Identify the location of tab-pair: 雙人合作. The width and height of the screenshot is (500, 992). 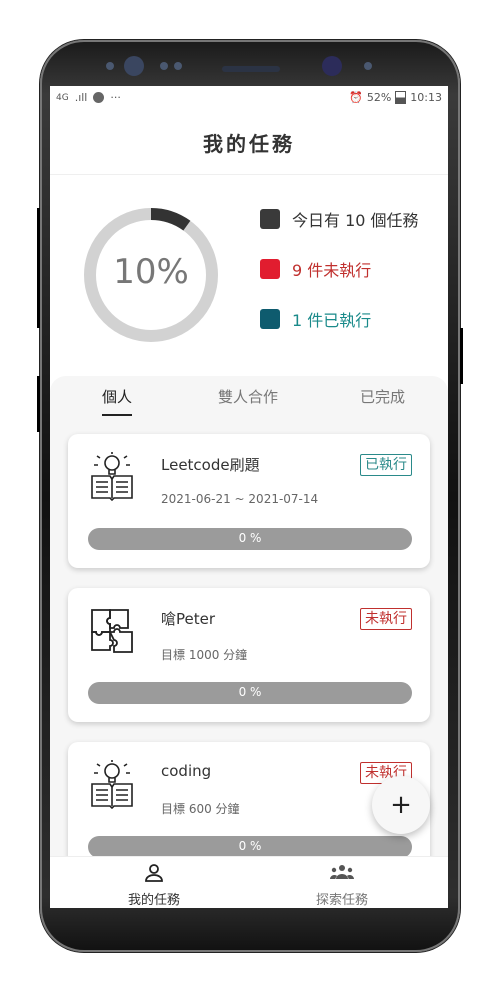
(248, 396).